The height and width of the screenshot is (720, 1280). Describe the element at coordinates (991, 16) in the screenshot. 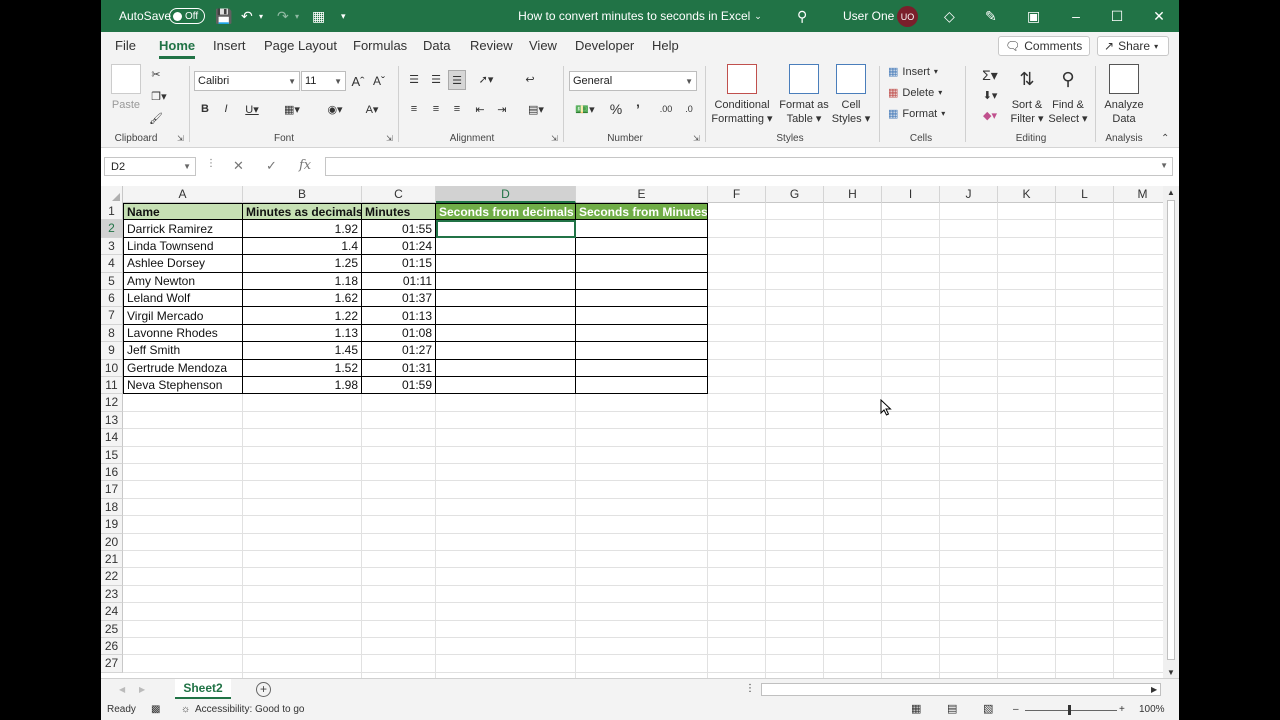

I see `pen-icon: ✎` at that location.